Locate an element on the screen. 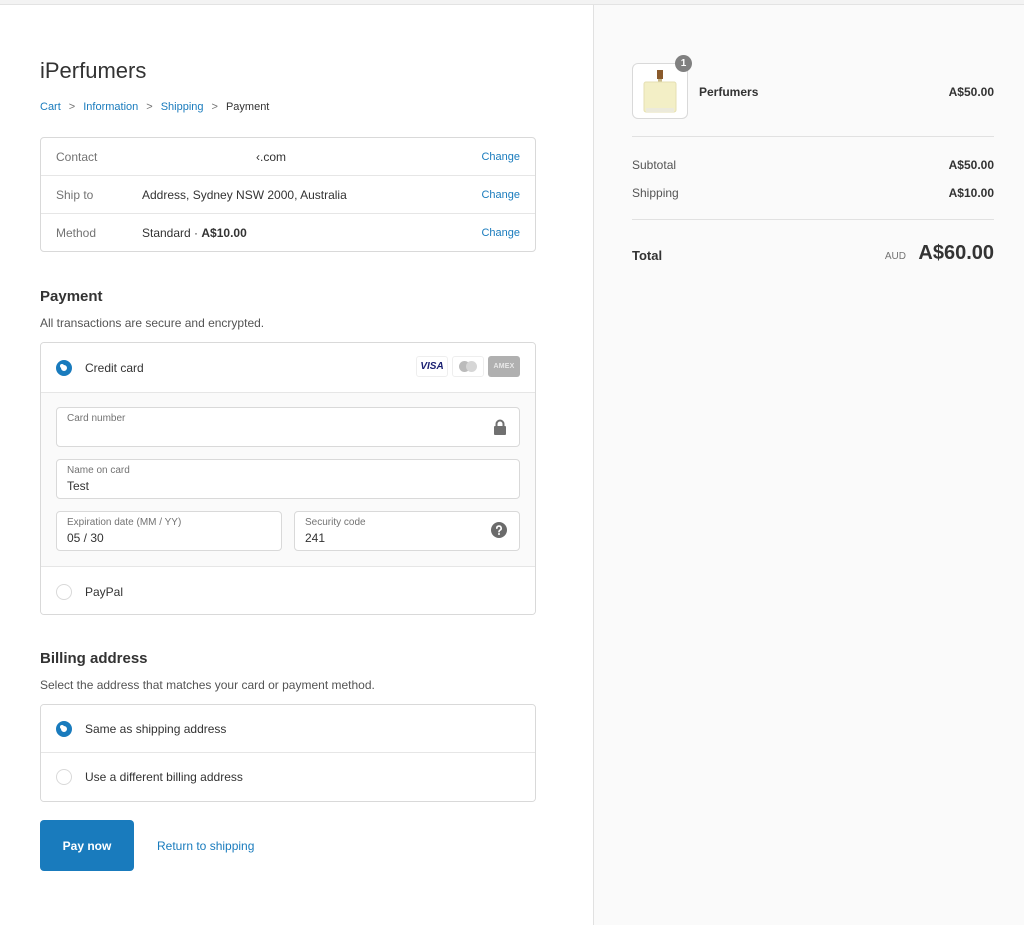 The width and height of the screenshot is (1024, 925). different-address-label: Use a different billing address is located at coordinates (164, 777).